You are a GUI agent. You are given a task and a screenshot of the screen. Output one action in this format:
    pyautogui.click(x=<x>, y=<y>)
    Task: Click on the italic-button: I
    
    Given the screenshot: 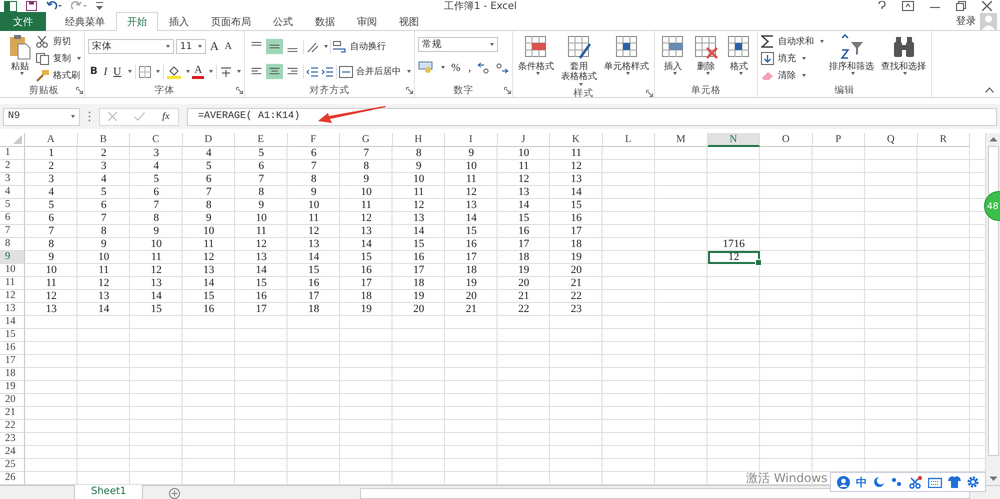 What is the action you would take?
    pyautogui.click(x=106, y=72)
    